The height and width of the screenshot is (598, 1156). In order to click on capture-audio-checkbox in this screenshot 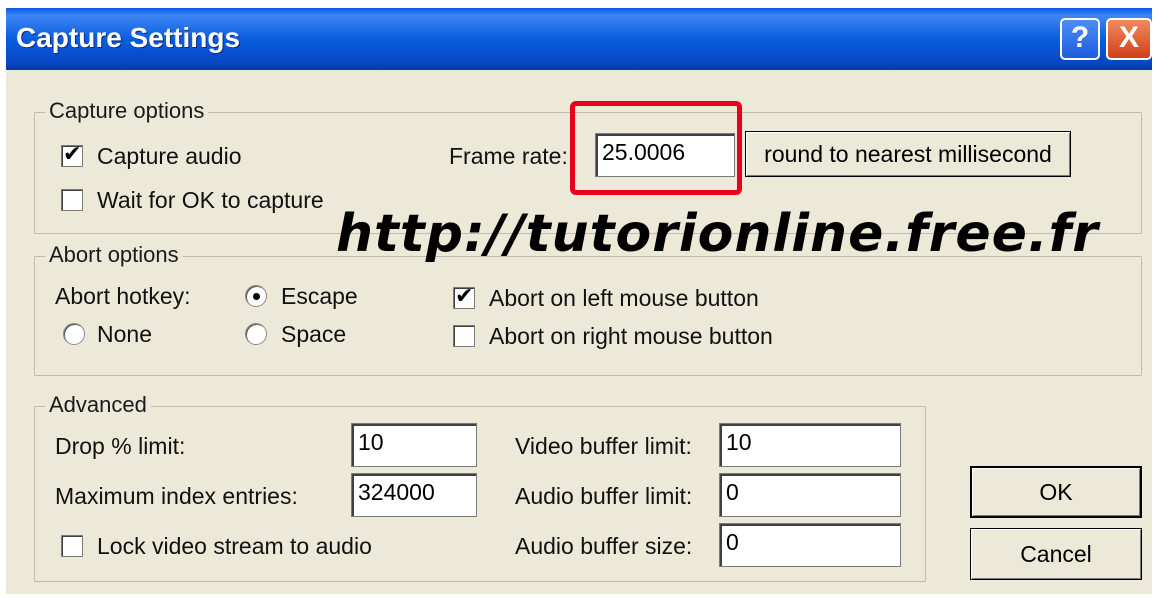, I will do `click(72, 154)`.